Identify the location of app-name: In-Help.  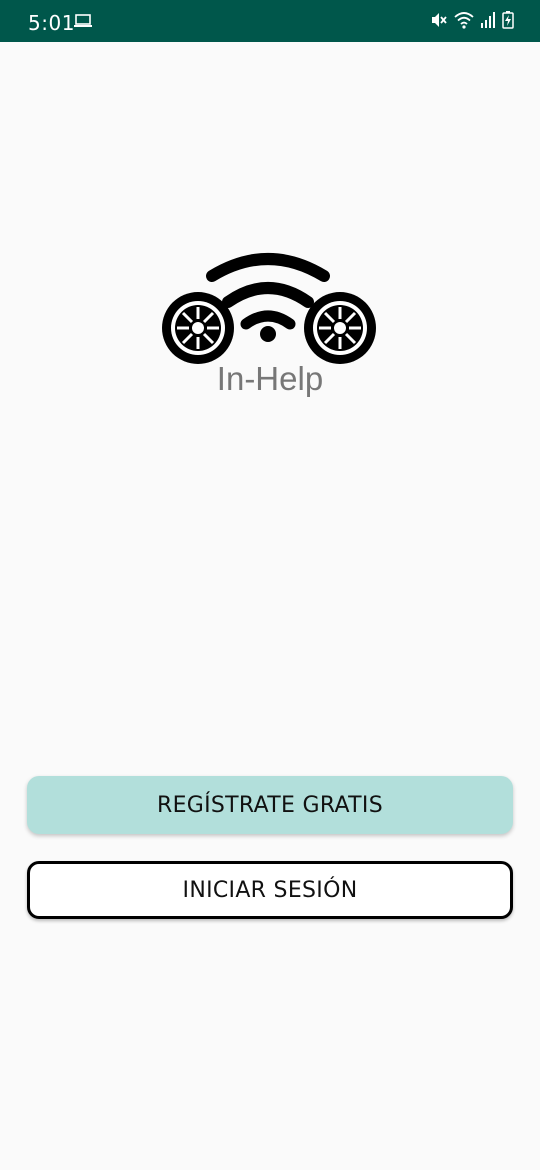
(270, 378).